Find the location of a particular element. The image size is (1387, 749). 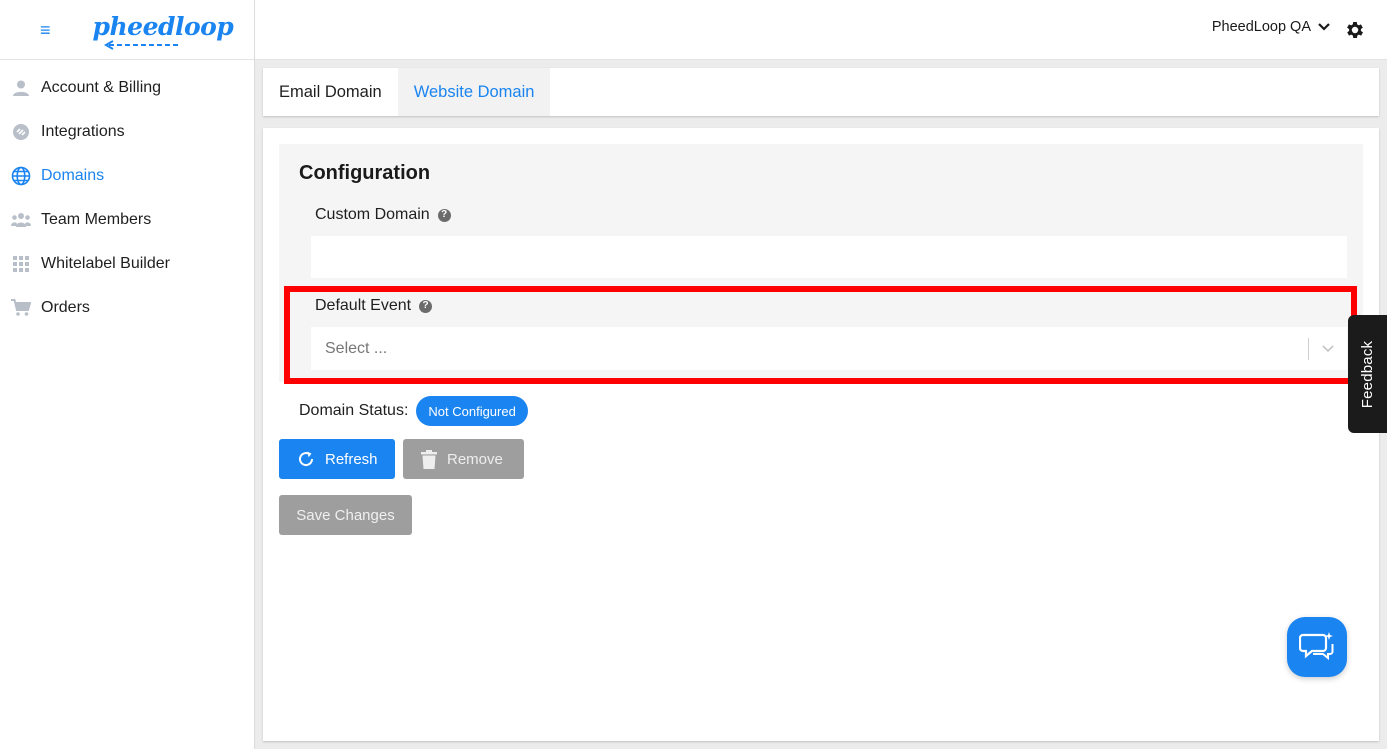

sidebar-header: ≡ pheedloop is located at coordinates (127, 30).